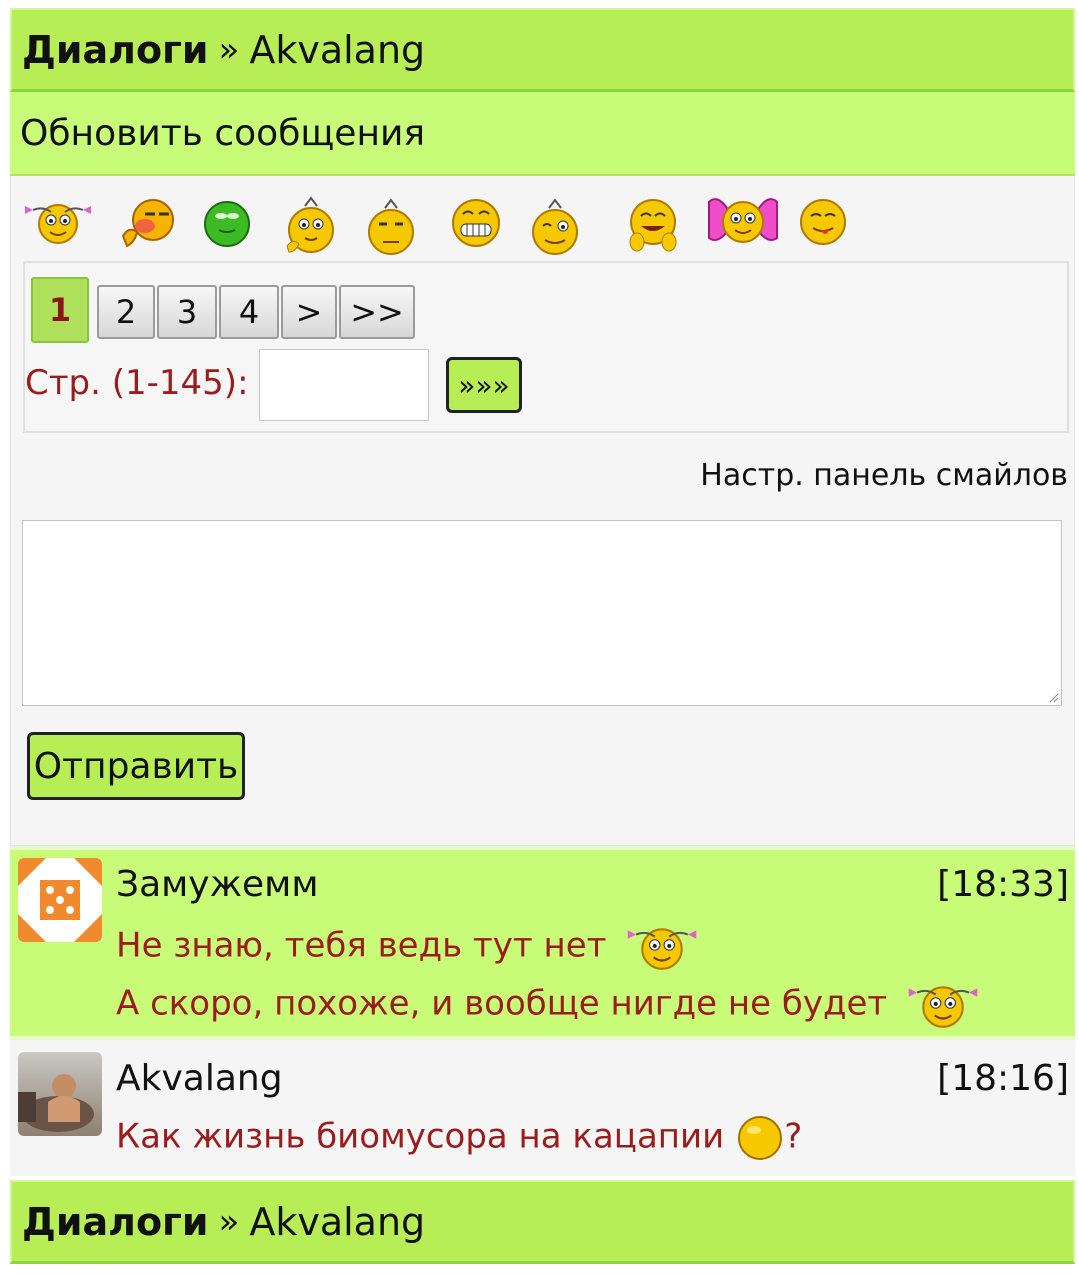  What do you see at coordinates (361, 945) in the screenshot?
I see `message-text: Не знаю, тебя ведь тут нет` at bounding box center [361, 945].